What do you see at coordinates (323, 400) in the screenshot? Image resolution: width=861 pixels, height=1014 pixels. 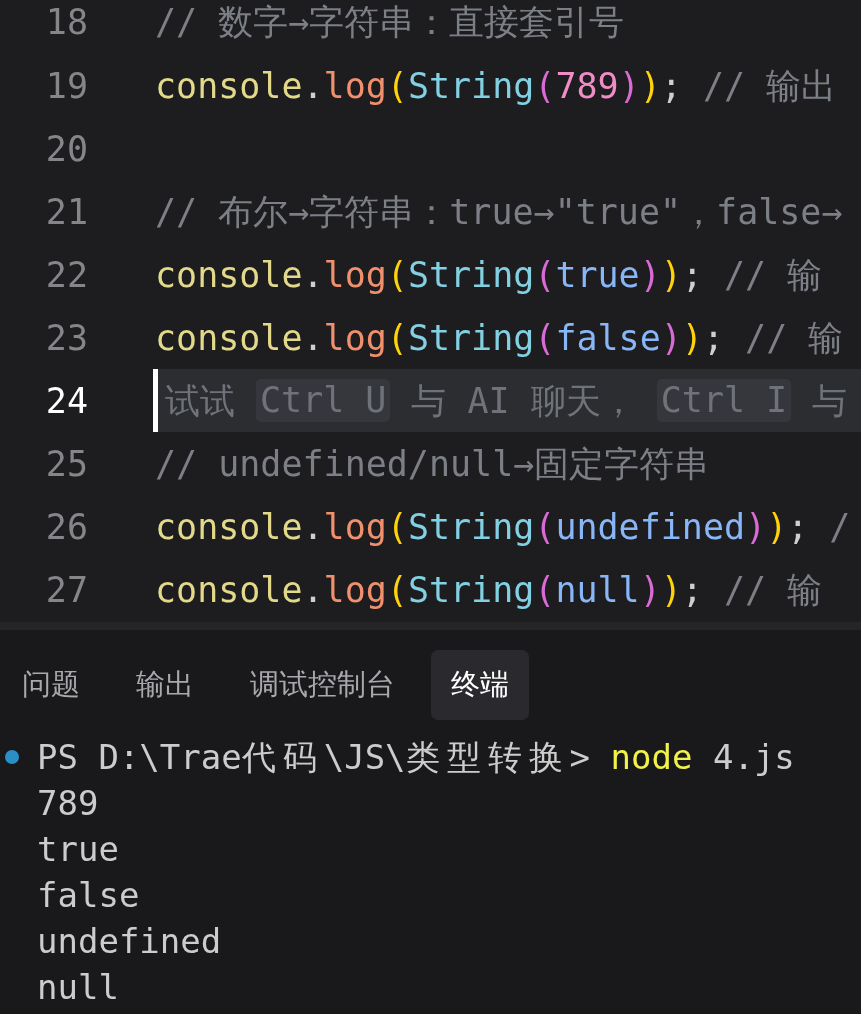 I see `shortcut-key: Ctrl U` at bounding box center [323, 400].